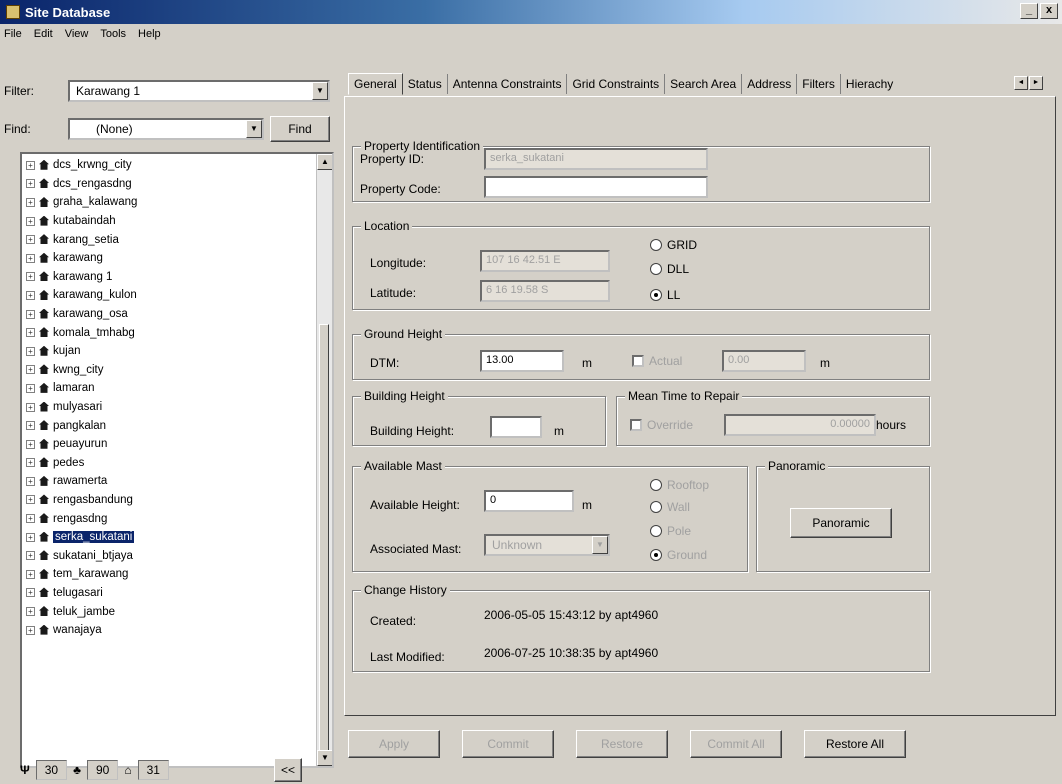  Describe the element at coordinates (77, 34) in the screenshot. I see `menu-view: View` at that location.